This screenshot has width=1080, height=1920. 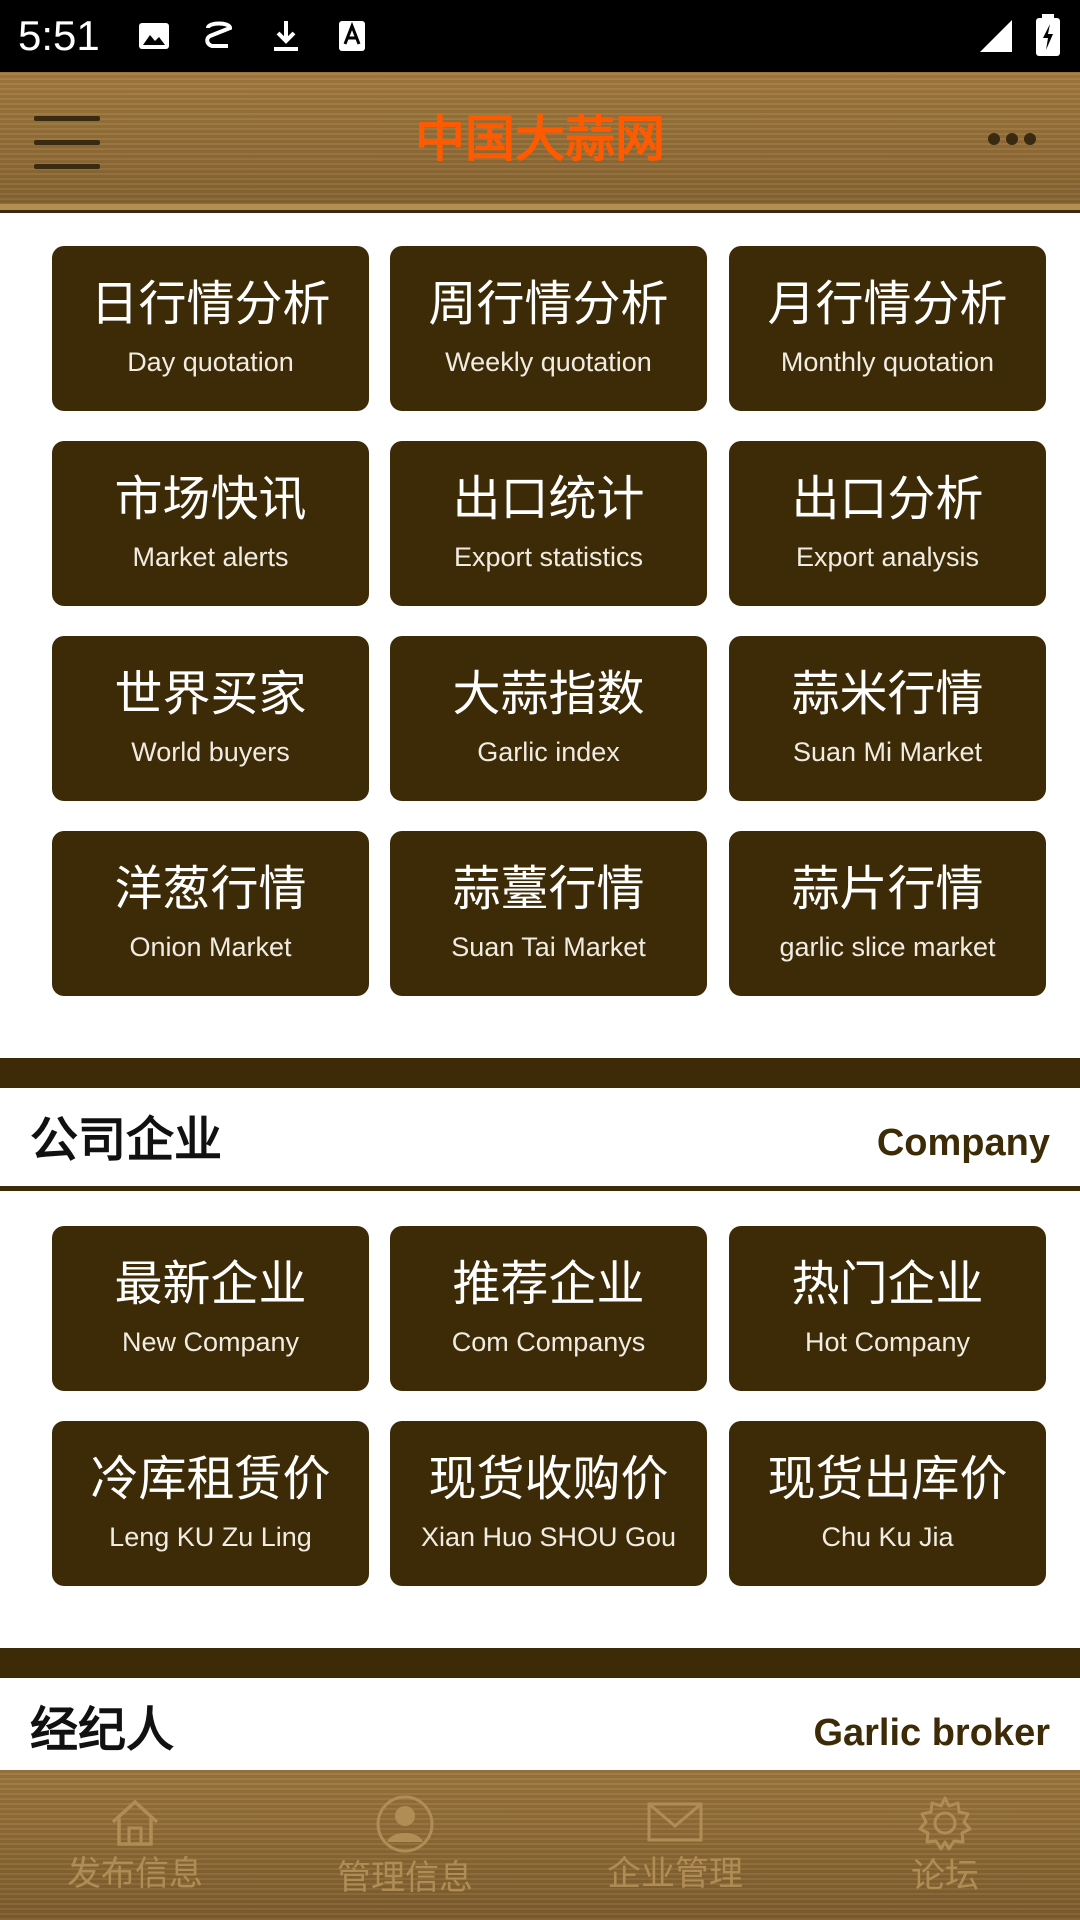 What do you see at coordinates (540, 1188) in the screenshot?
I see `section-rule` at bounding box center [540, 1188].